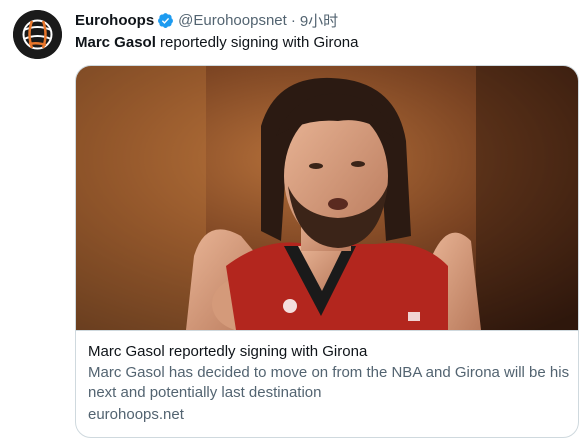  I want to click on verified-badge-icon, so click(165, 20).